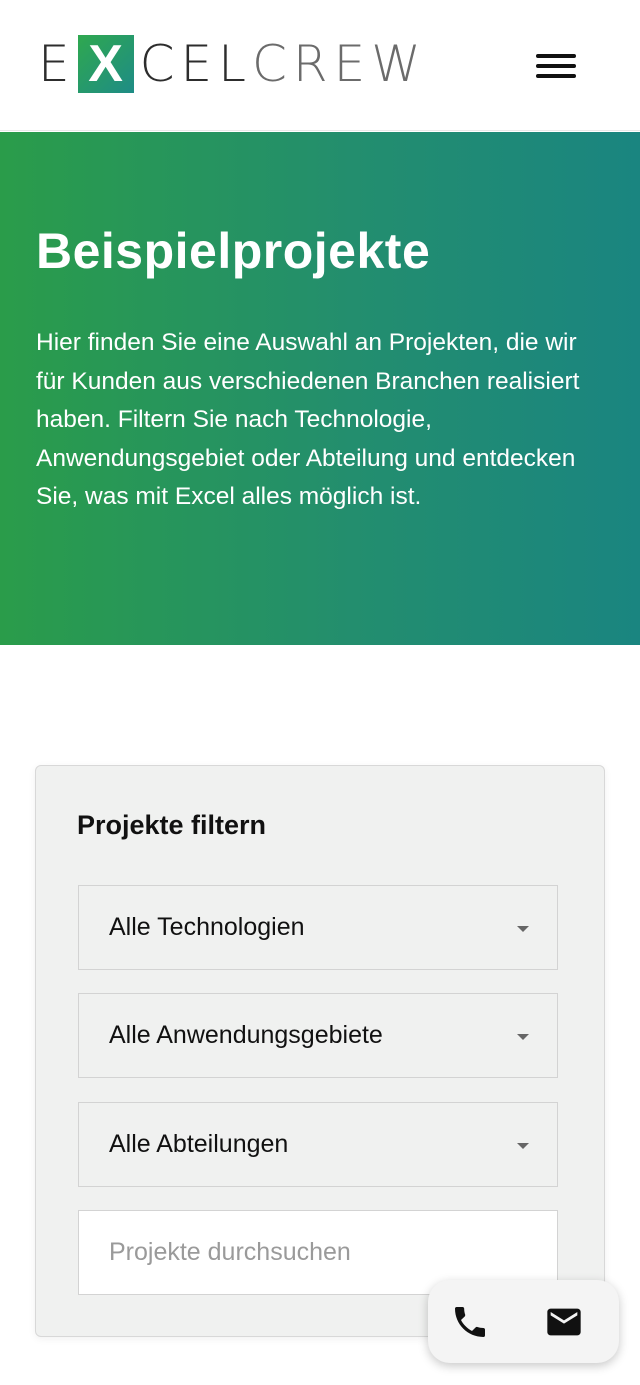 The width and height of the screenshot is (640, 1385). I want to click on page-title: Beispielprojekte, so click(233, 251).